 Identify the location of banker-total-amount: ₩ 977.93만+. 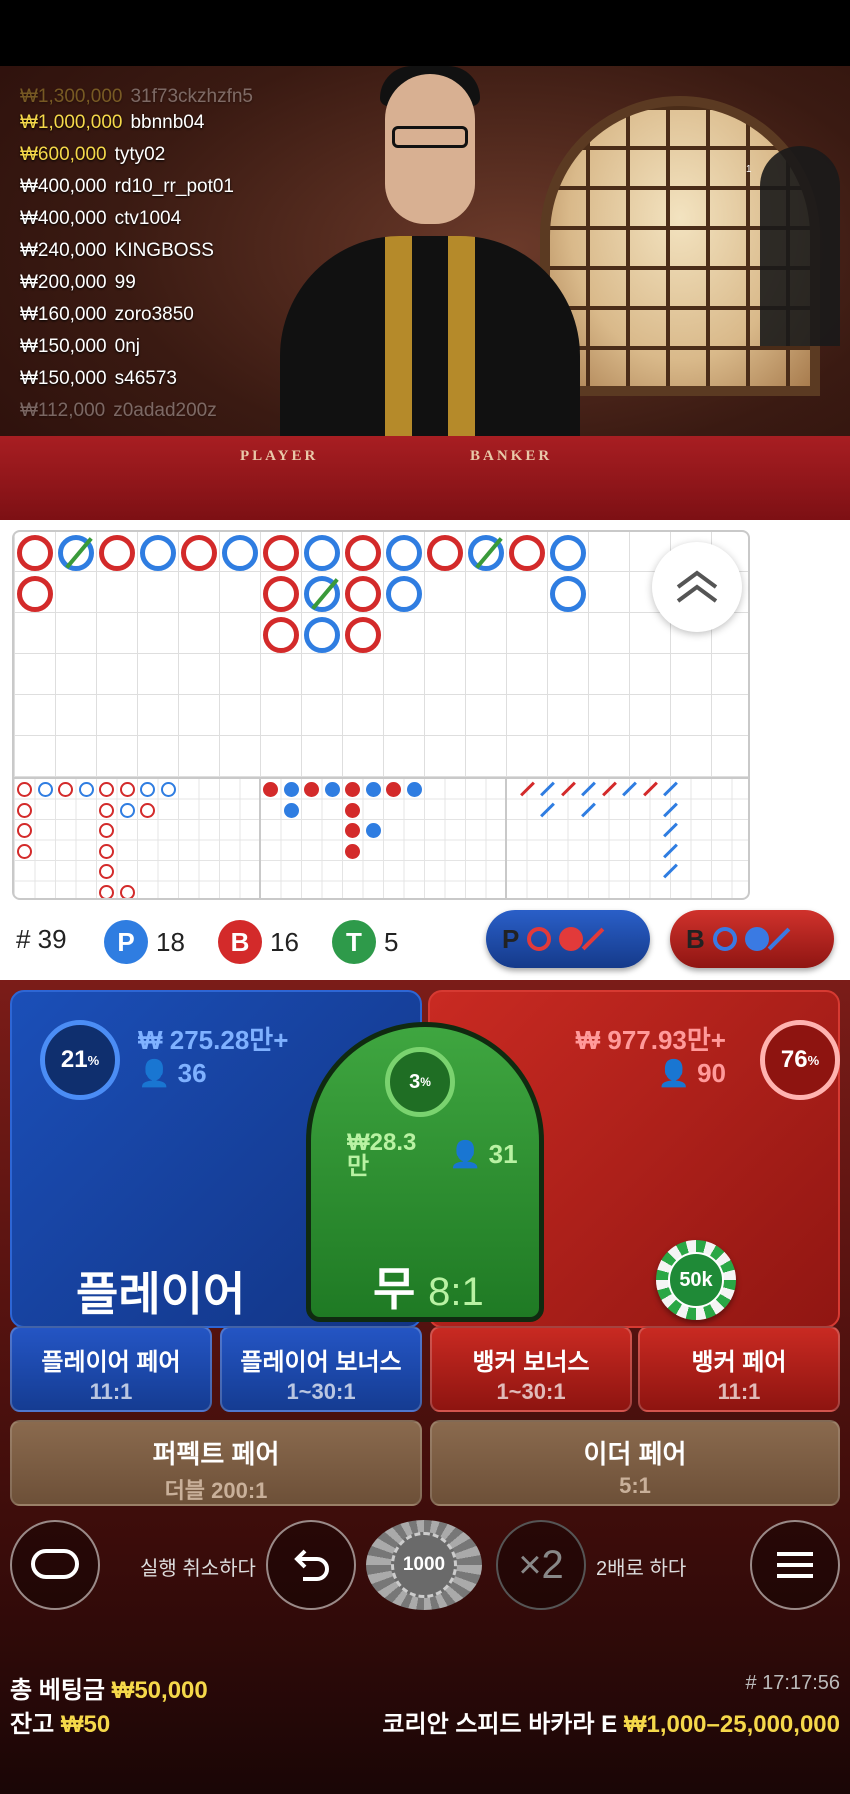
(650, 1040).